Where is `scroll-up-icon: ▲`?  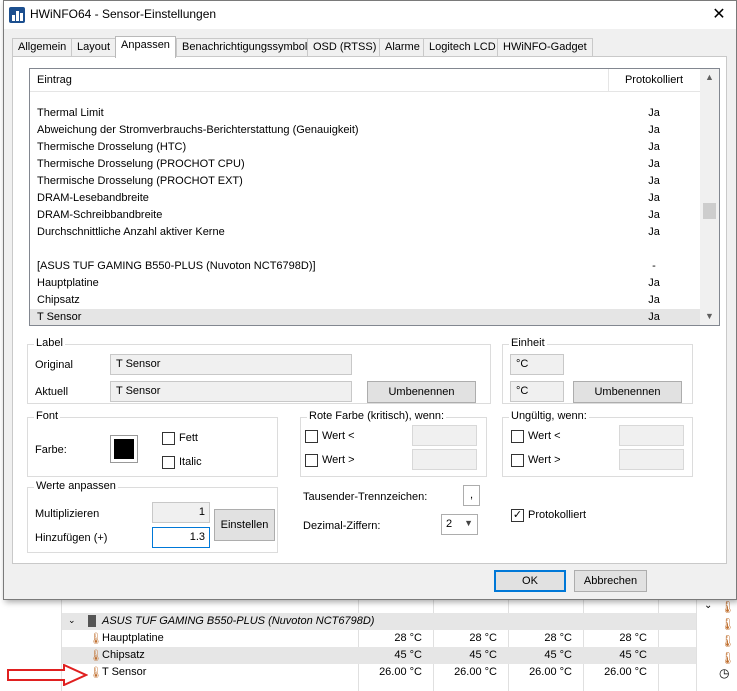 scroll-up-icon: ▲ is located at coordinates (709, 77).